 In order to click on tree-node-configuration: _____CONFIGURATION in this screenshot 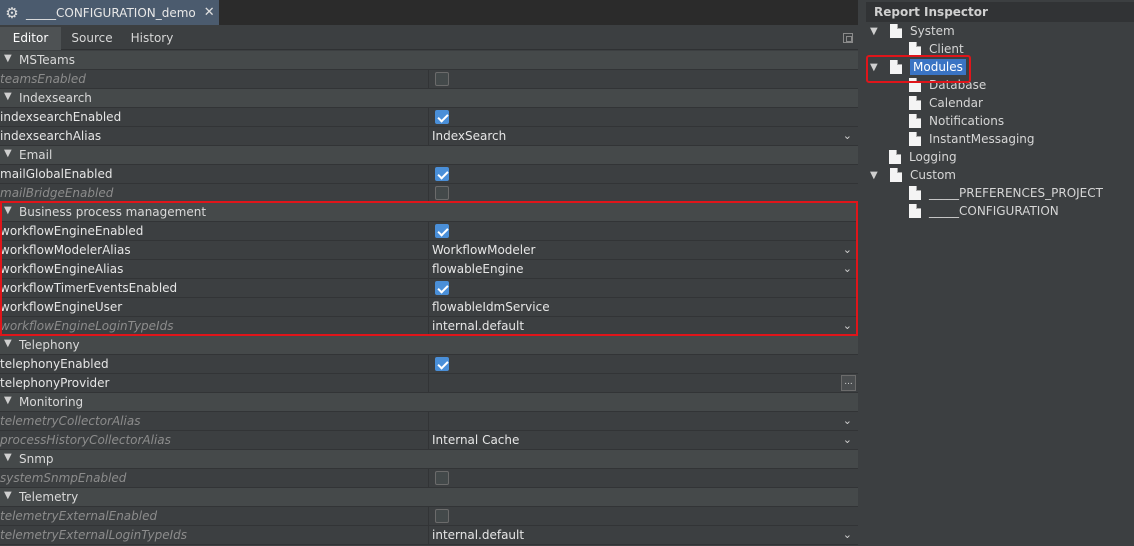, I will do `click(984, 211)`.